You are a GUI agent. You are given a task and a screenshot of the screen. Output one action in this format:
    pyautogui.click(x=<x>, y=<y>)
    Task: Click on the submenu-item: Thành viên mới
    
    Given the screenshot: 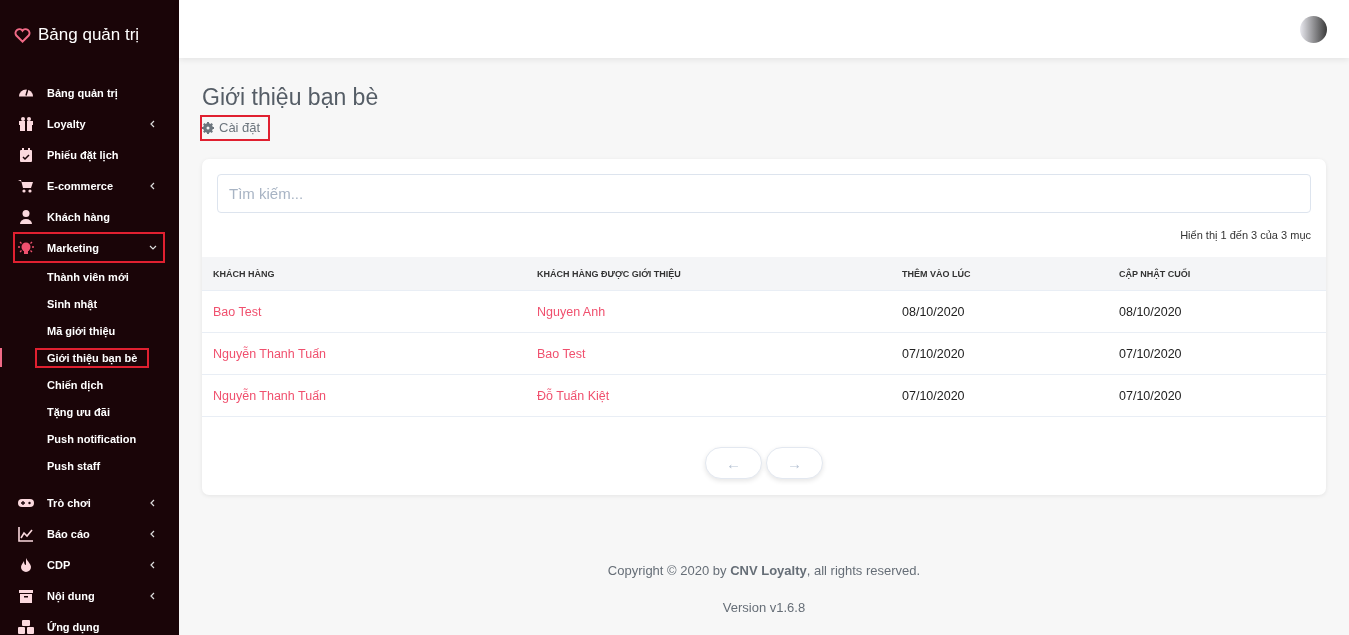 What is the action you would take?
    pyautogui.click(x=88, y=276)
    